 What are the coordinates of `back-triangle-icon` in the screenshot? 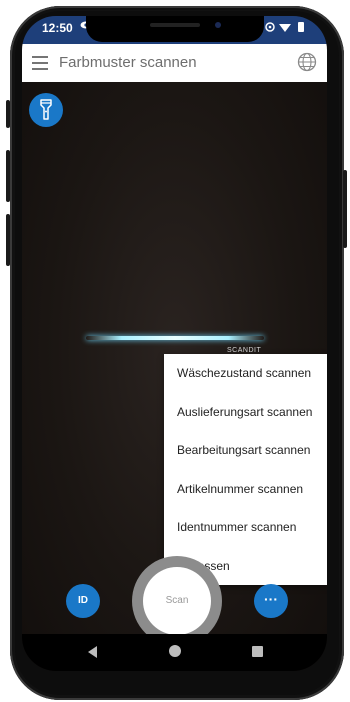 It's located at (92, 652).